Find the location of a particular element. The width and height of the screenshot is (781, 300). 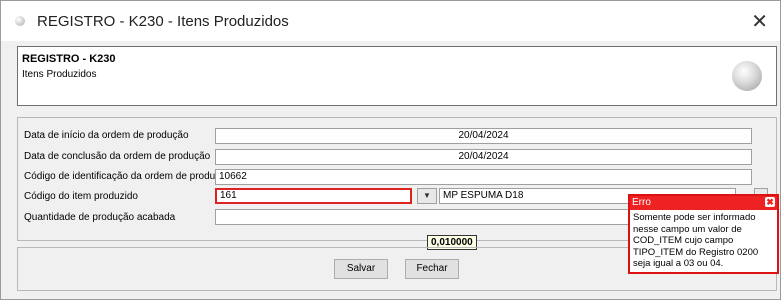

error-header: Erro ✖ is located at coordinates (703, 203).